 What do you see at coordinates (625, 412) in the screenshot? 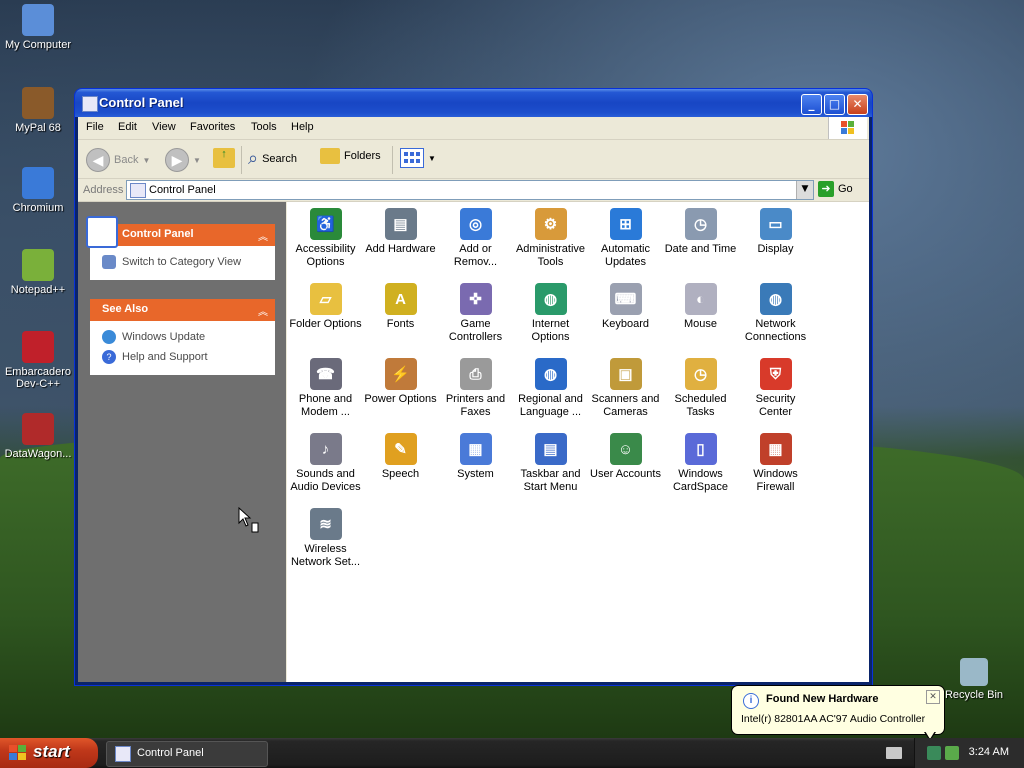
I see `item-label-line2: Cameras` at bounding box center [625, 412].